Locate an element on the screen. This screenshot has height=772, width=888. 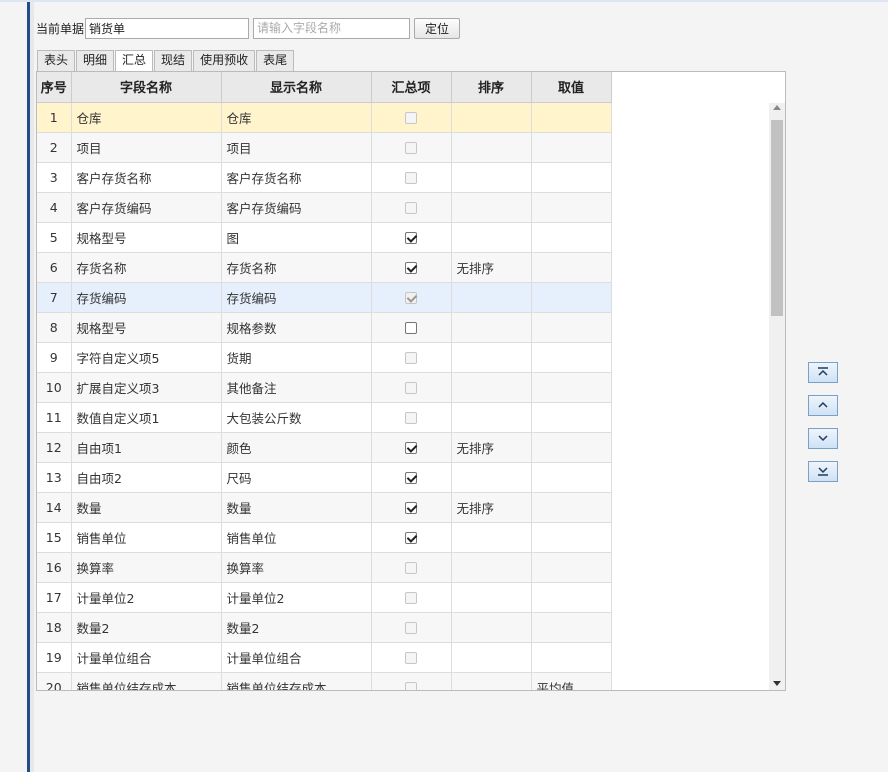
table-row: 13 自由项2 尺码 is located at coordinates (324, 477).